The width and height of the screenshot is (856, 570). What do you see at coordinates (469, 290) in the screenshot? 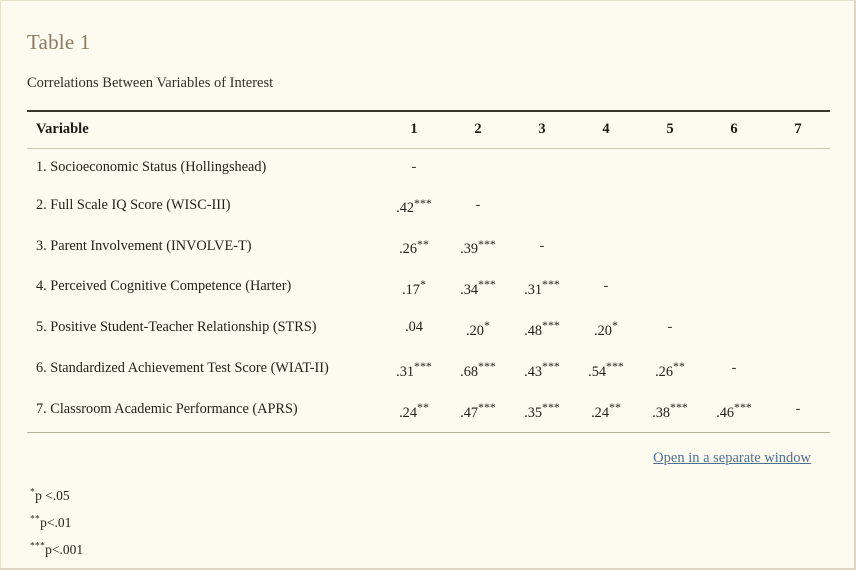
I see `correlation-value: .34` at bounding box center [469, 290].